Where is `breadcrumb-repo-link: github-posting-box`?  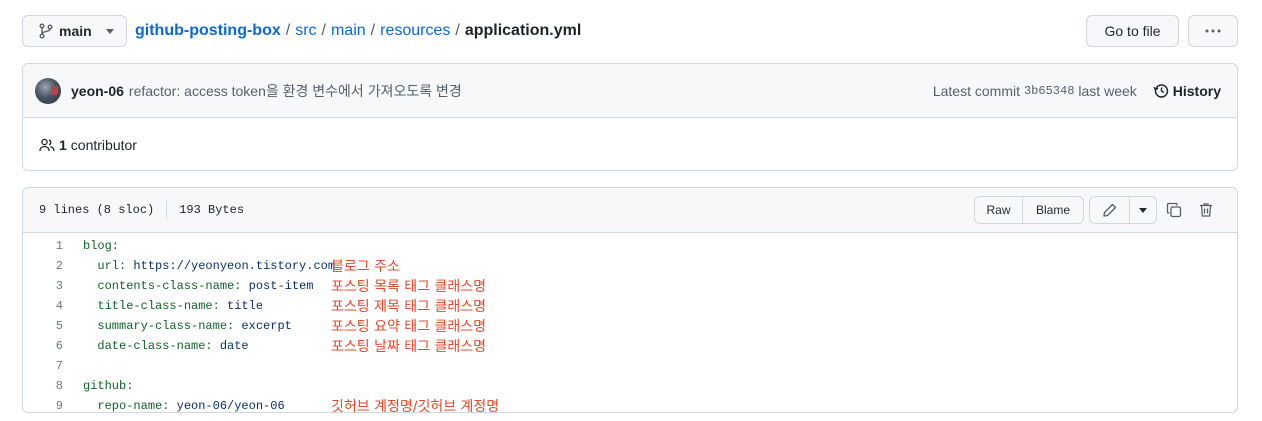
breadcrumb-repo-link: github-posting-box is located at coordinates (208, 31).